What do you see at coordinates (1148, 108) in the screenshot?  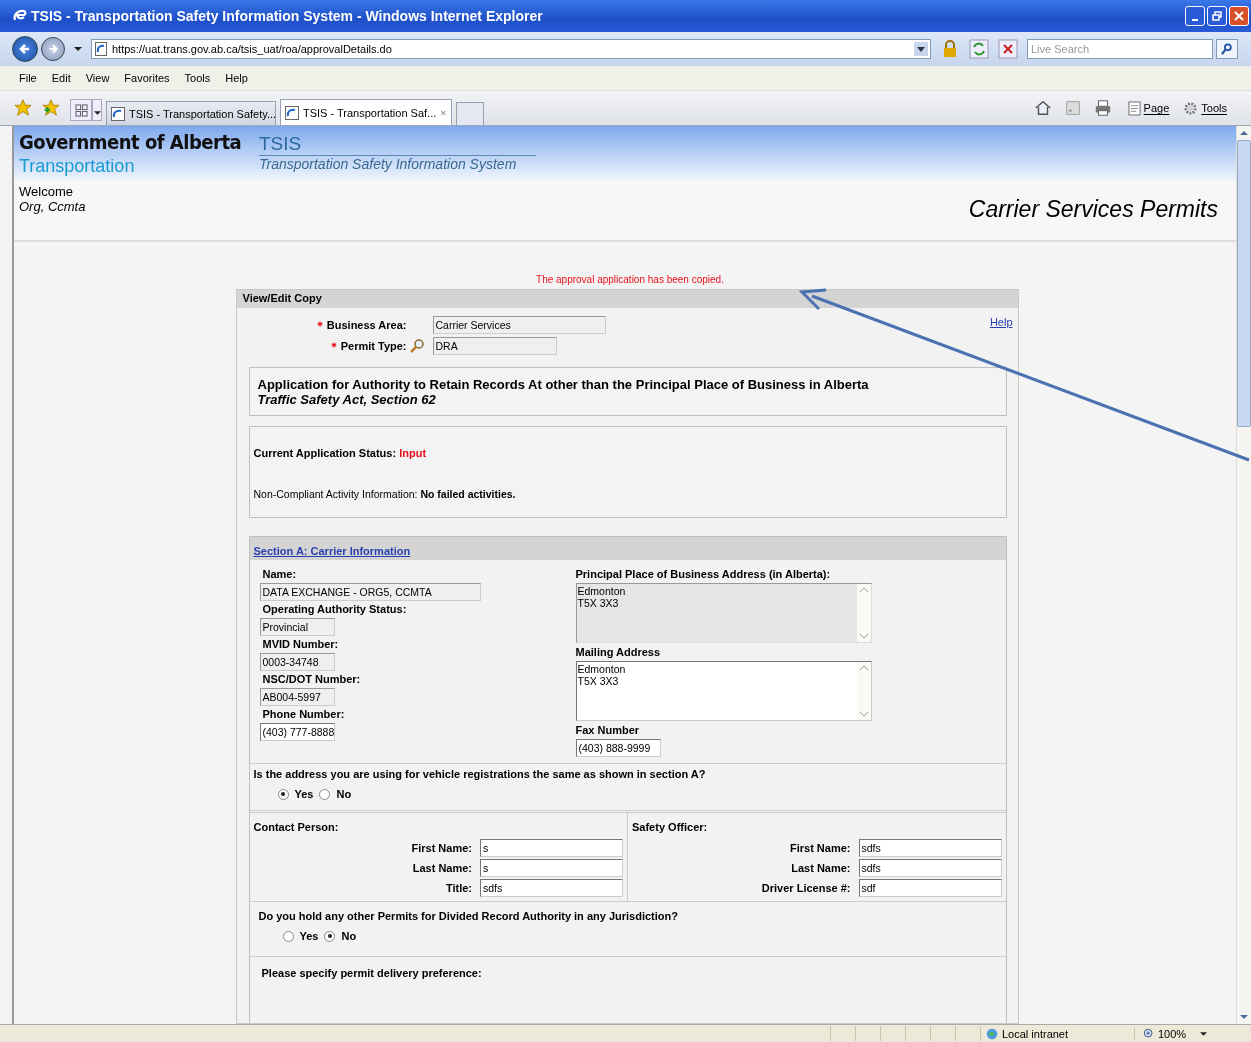 I see `page-menu-button: Page` at bounding box center [1148, 108].